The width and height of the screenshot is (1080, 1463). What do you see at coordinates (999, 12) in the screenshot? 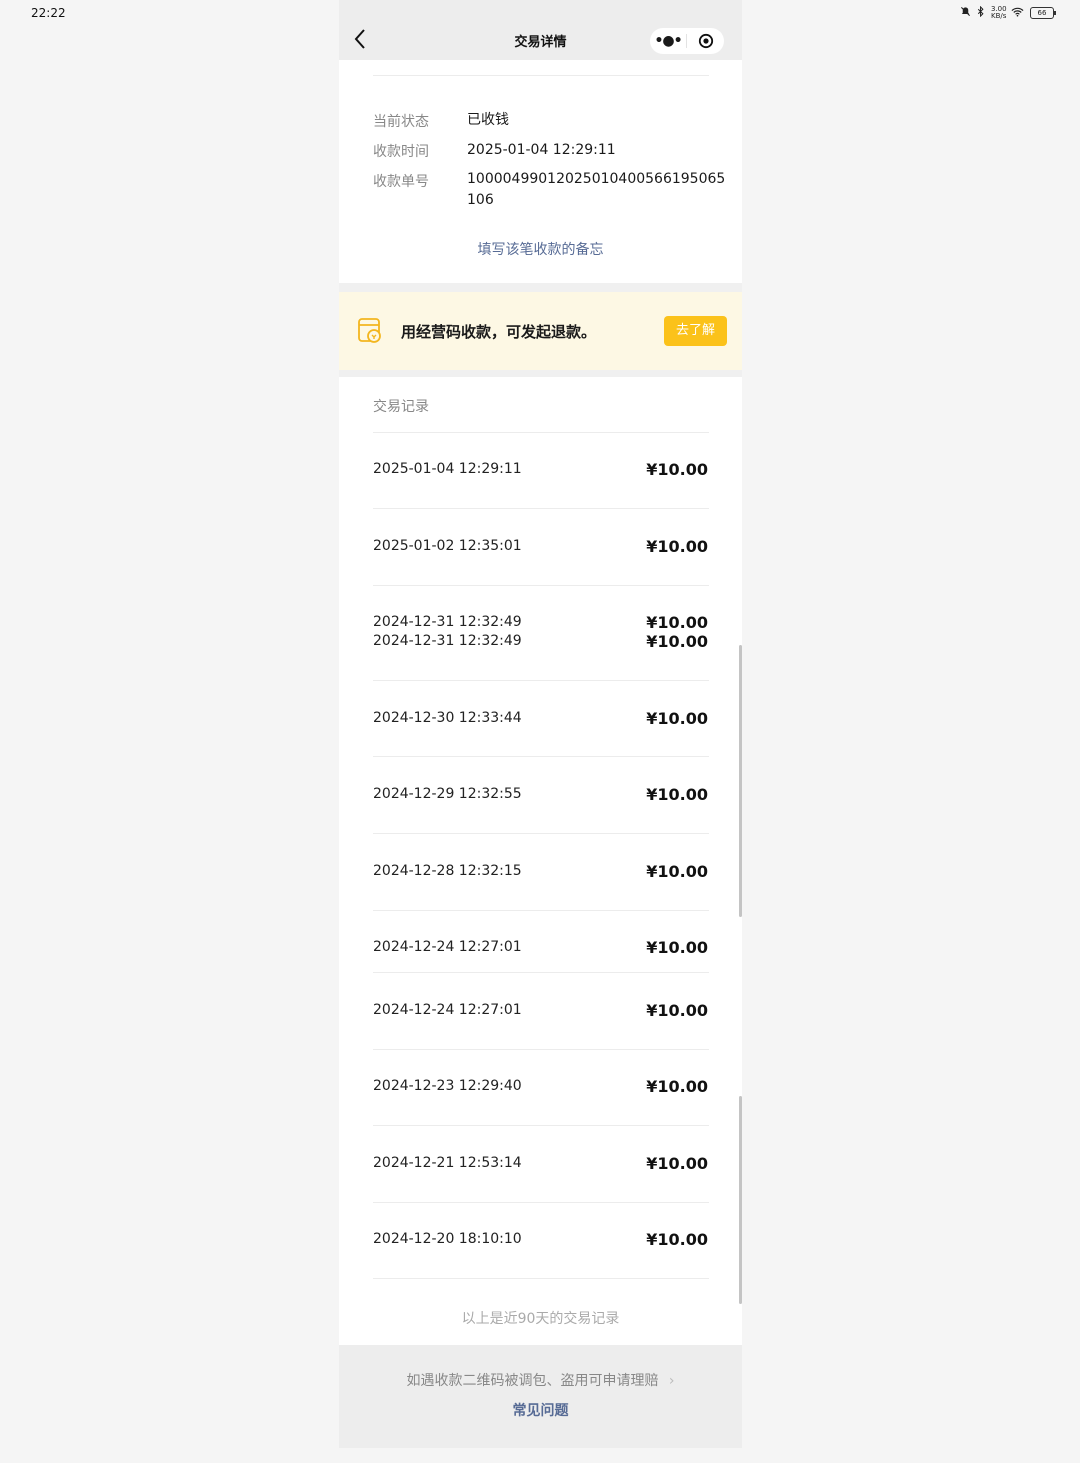
I see `network-speed: 3.00 KB/s` at bounding box center [999, 12].